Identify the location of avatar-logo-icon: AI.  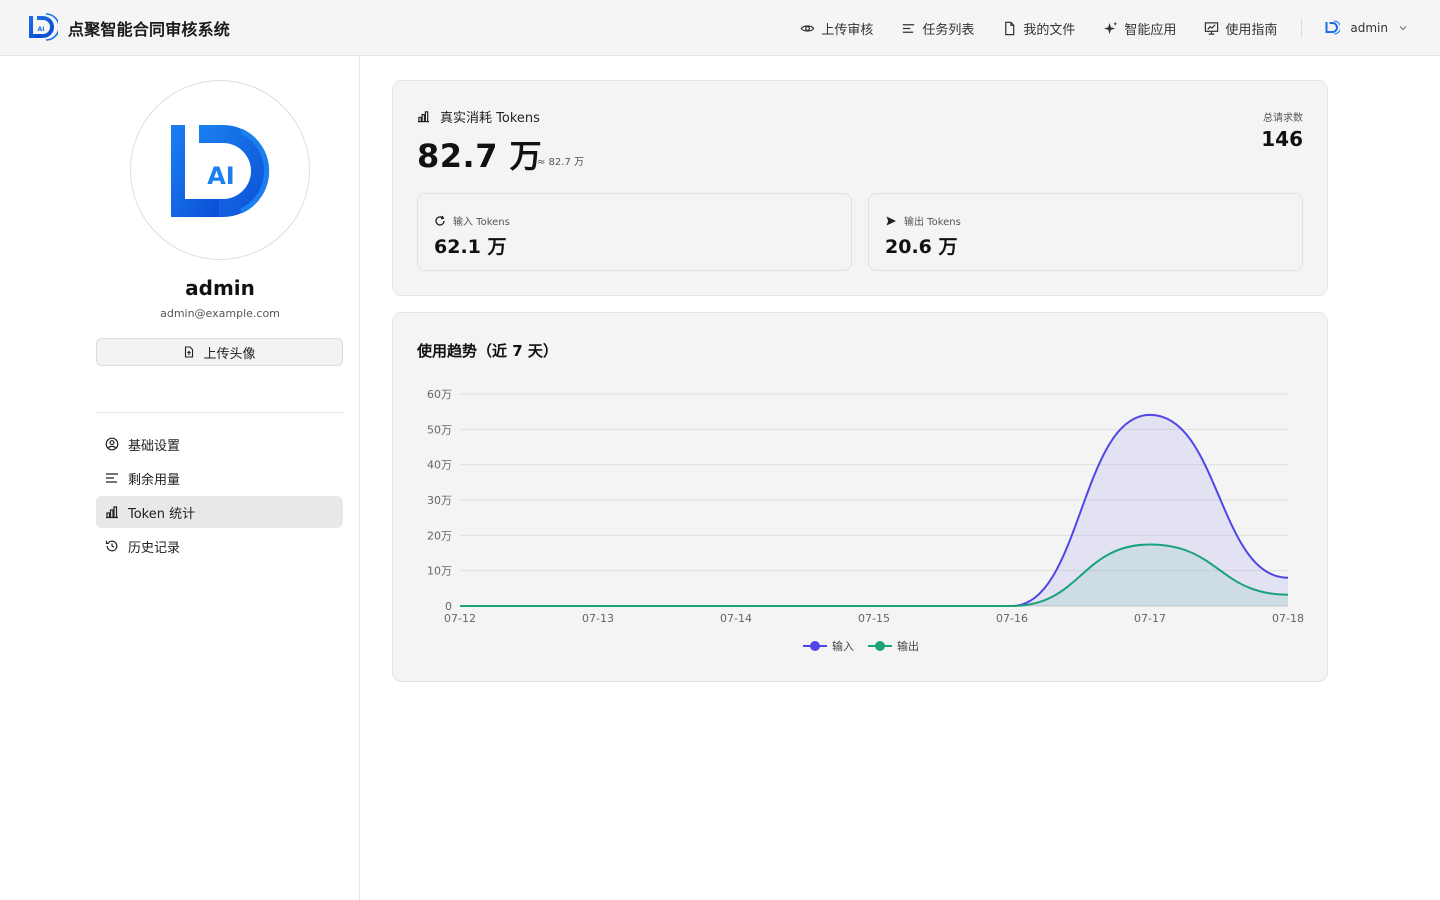
(220, 171).